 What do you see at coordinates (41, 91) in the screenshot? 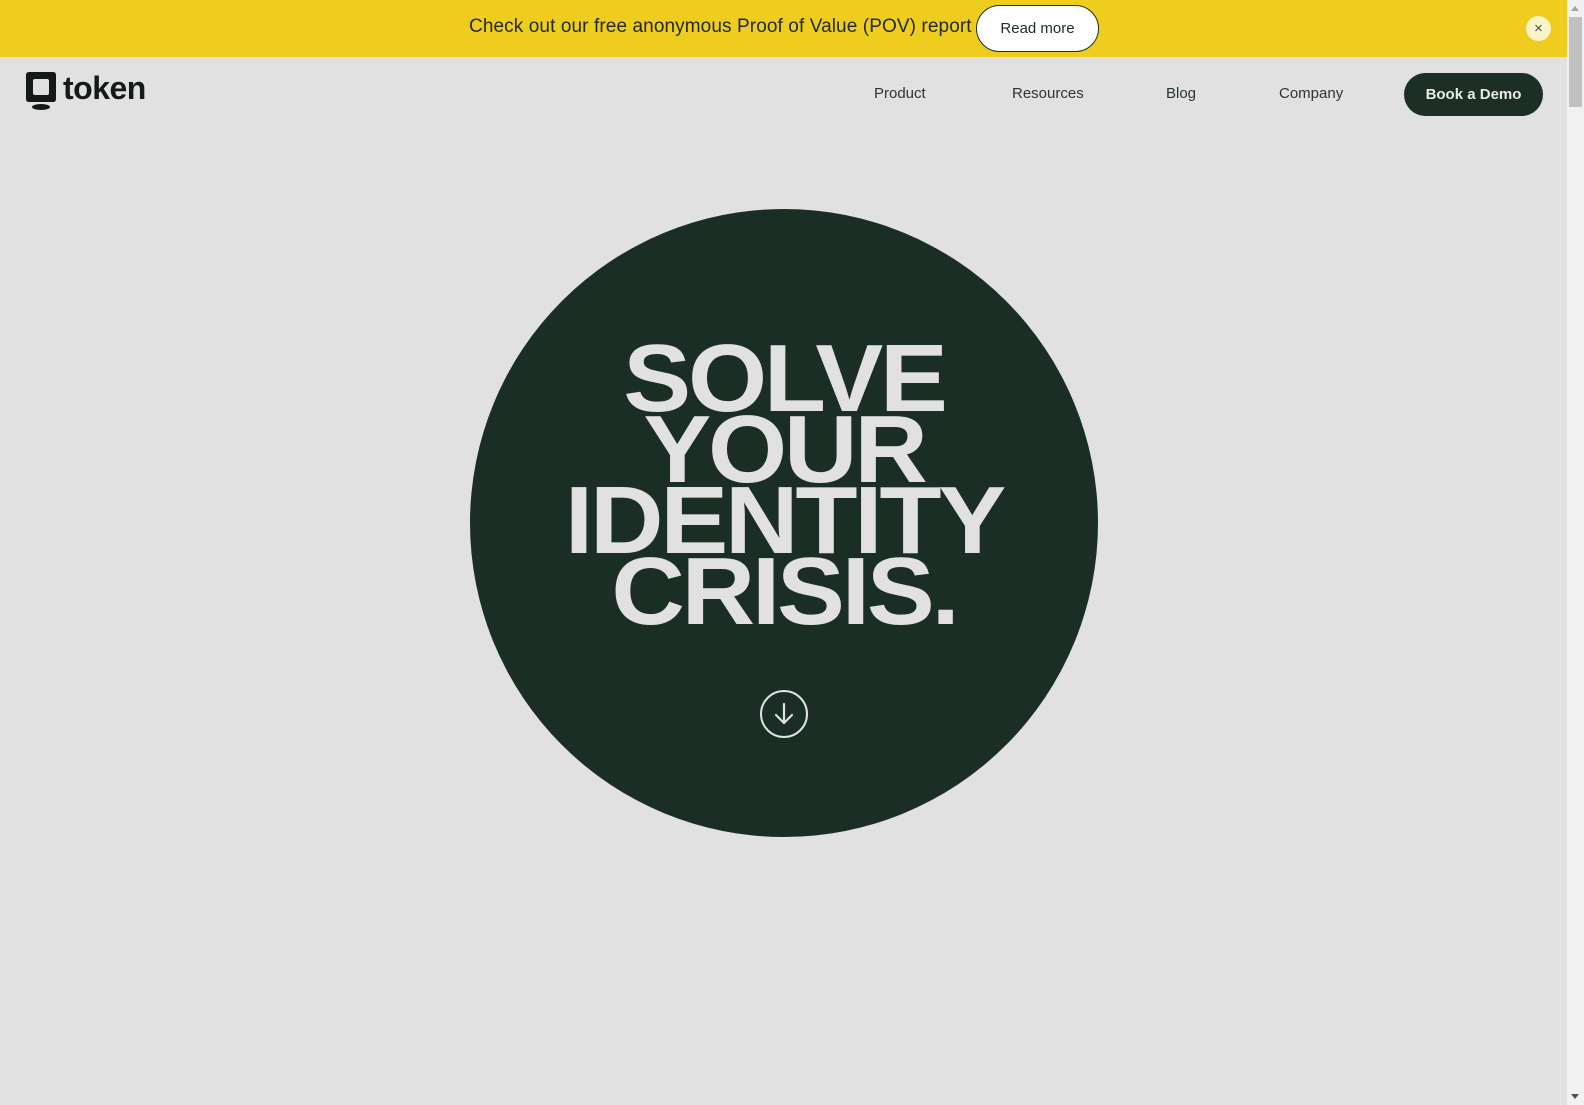
I see `token-logo-icon` at bounding box center [41, 91].